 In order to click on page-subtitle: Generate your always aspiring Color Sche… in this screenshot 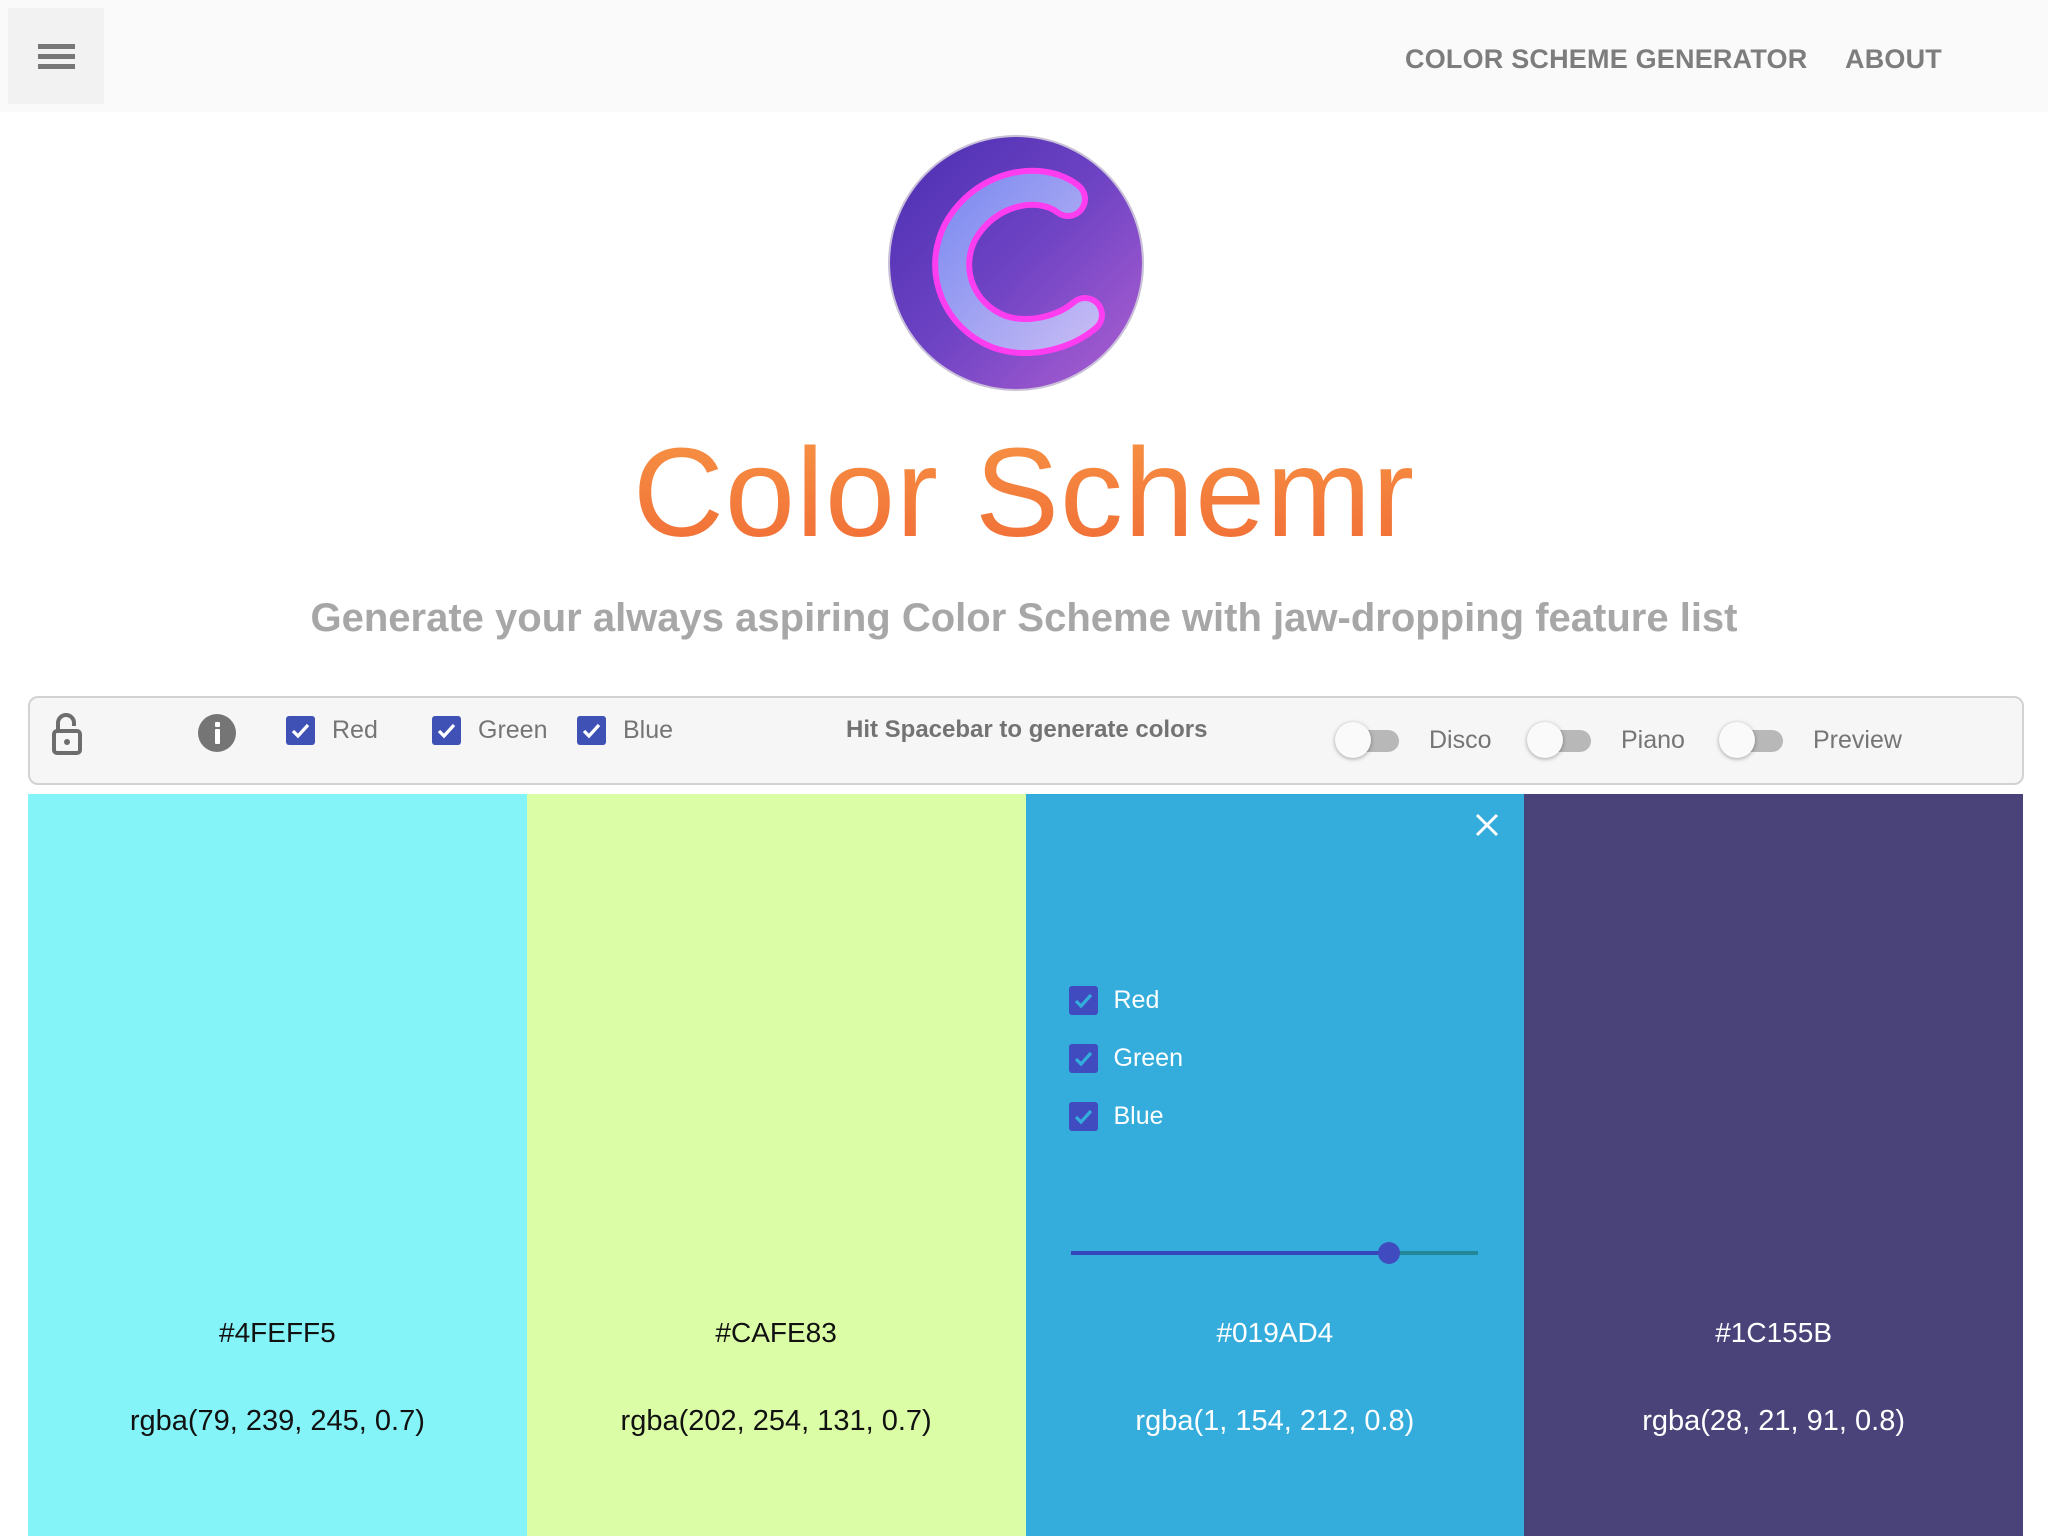, I will do `click(1024, 618)`.